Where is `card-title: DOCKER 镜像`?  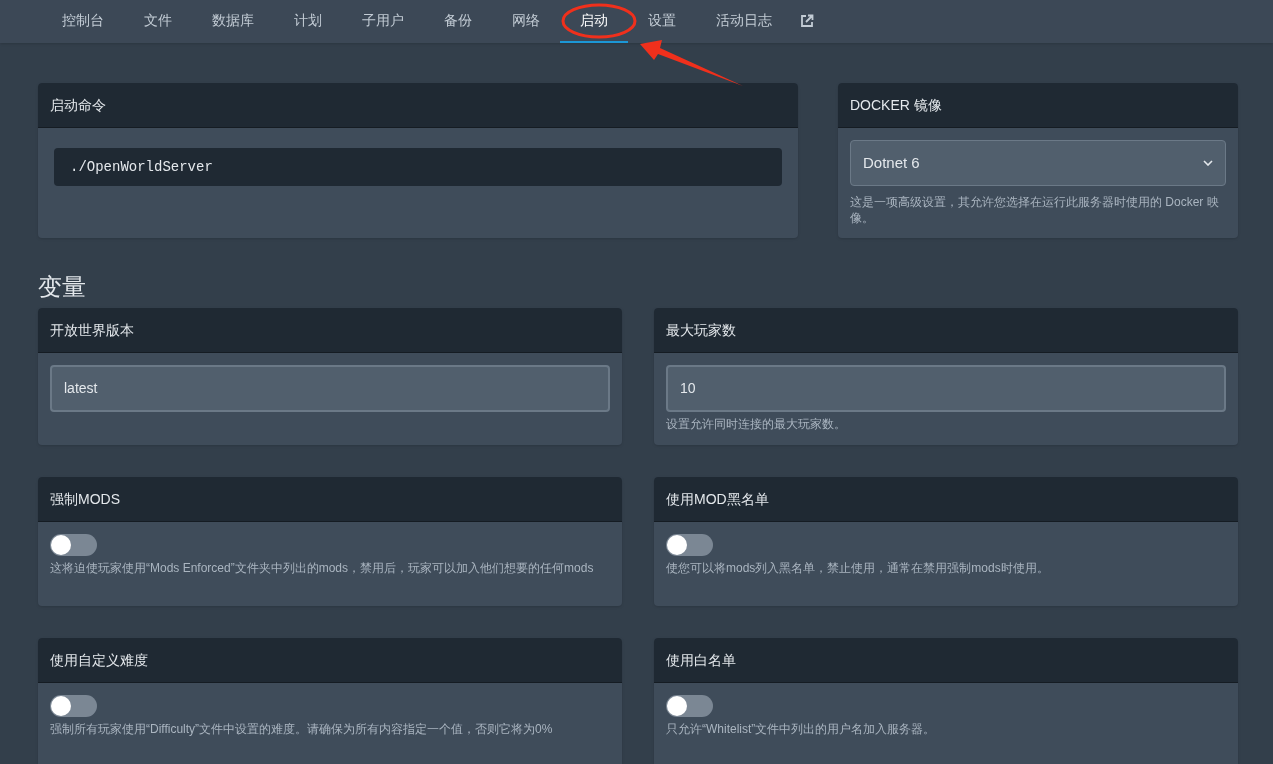 card-title: DOCKER 镜像 is located at coordinates (896, 105).